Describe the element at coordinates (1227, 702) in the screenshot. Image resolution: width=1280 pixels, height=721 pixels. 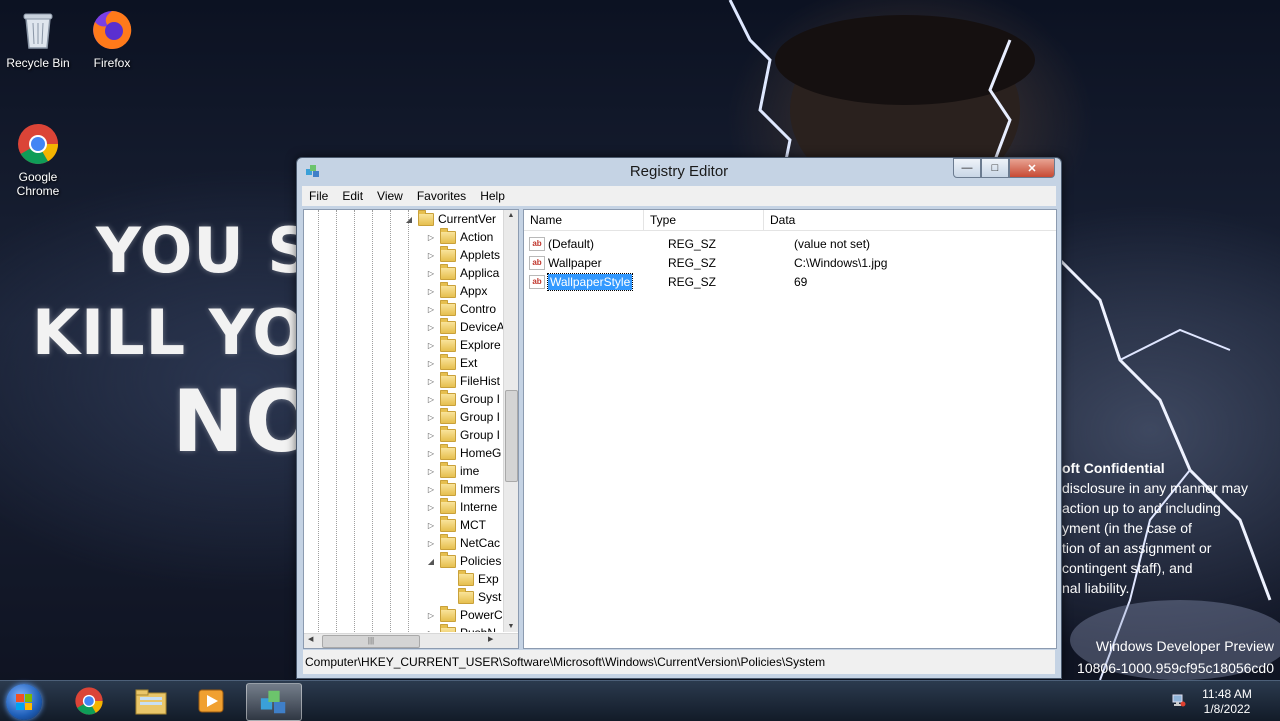
I see `taskbar-clock: 11:48 AM 1/8/2022` at that location.